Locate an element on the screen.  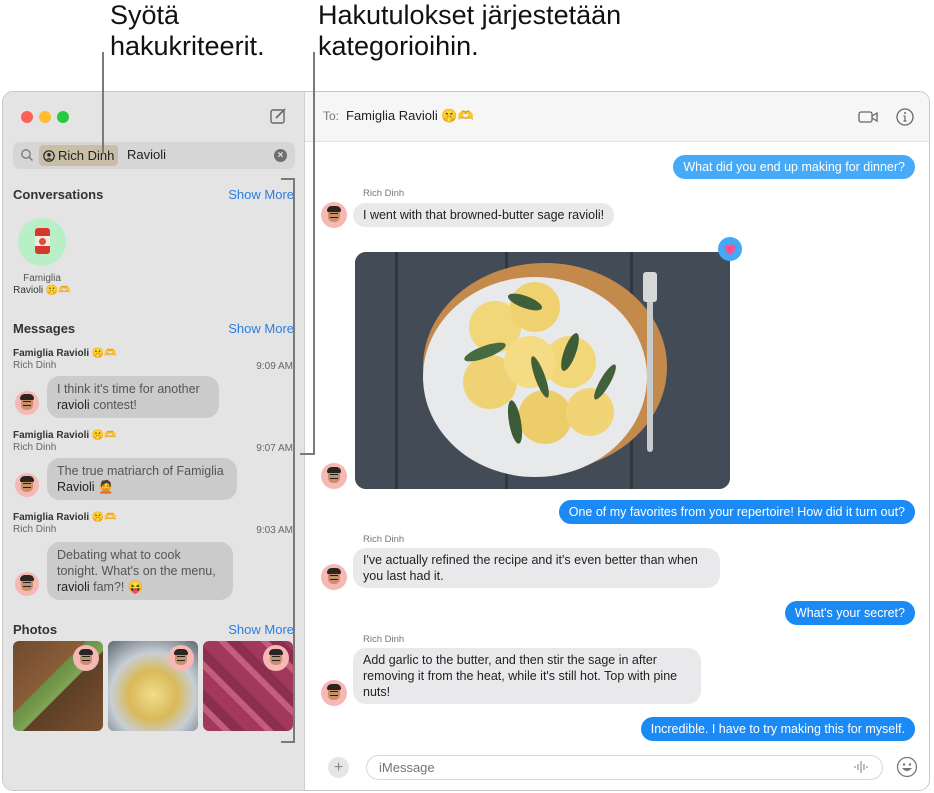
group-avatar is located at coordinates (42, 242).